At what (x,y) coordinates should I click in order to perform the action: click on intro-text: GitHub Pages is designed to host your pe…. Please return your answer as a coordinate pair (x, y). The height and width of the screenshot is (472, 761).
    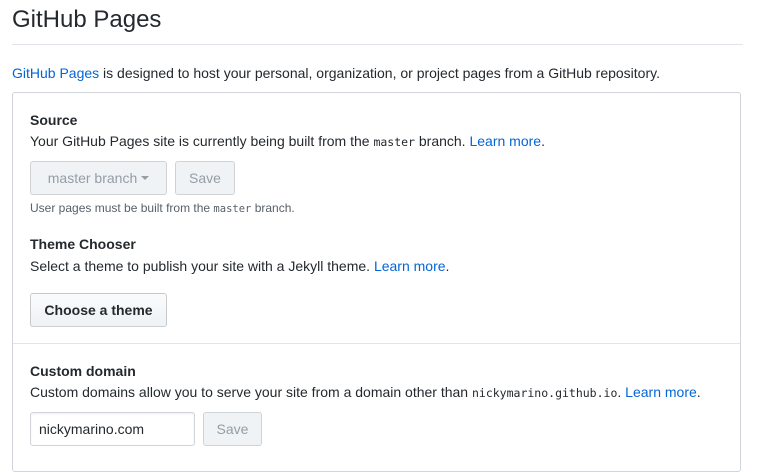
    Looking at the image, I should click on (336, 73).